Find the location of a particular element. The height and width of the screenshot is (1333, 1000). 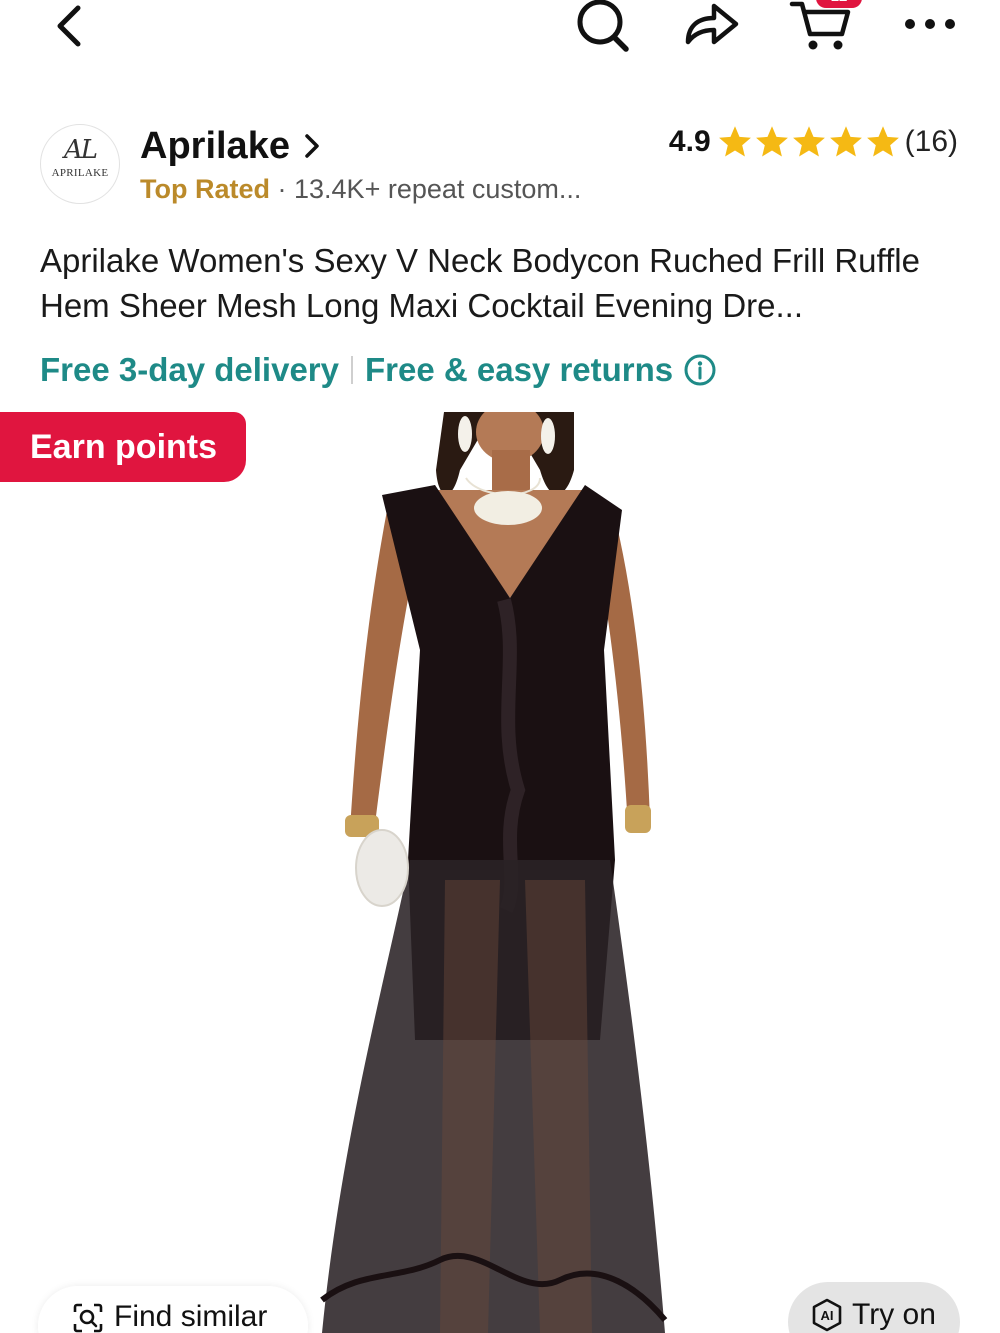

free-delivery-label: Free 3-day delivery is located at coordinates (189, 369).